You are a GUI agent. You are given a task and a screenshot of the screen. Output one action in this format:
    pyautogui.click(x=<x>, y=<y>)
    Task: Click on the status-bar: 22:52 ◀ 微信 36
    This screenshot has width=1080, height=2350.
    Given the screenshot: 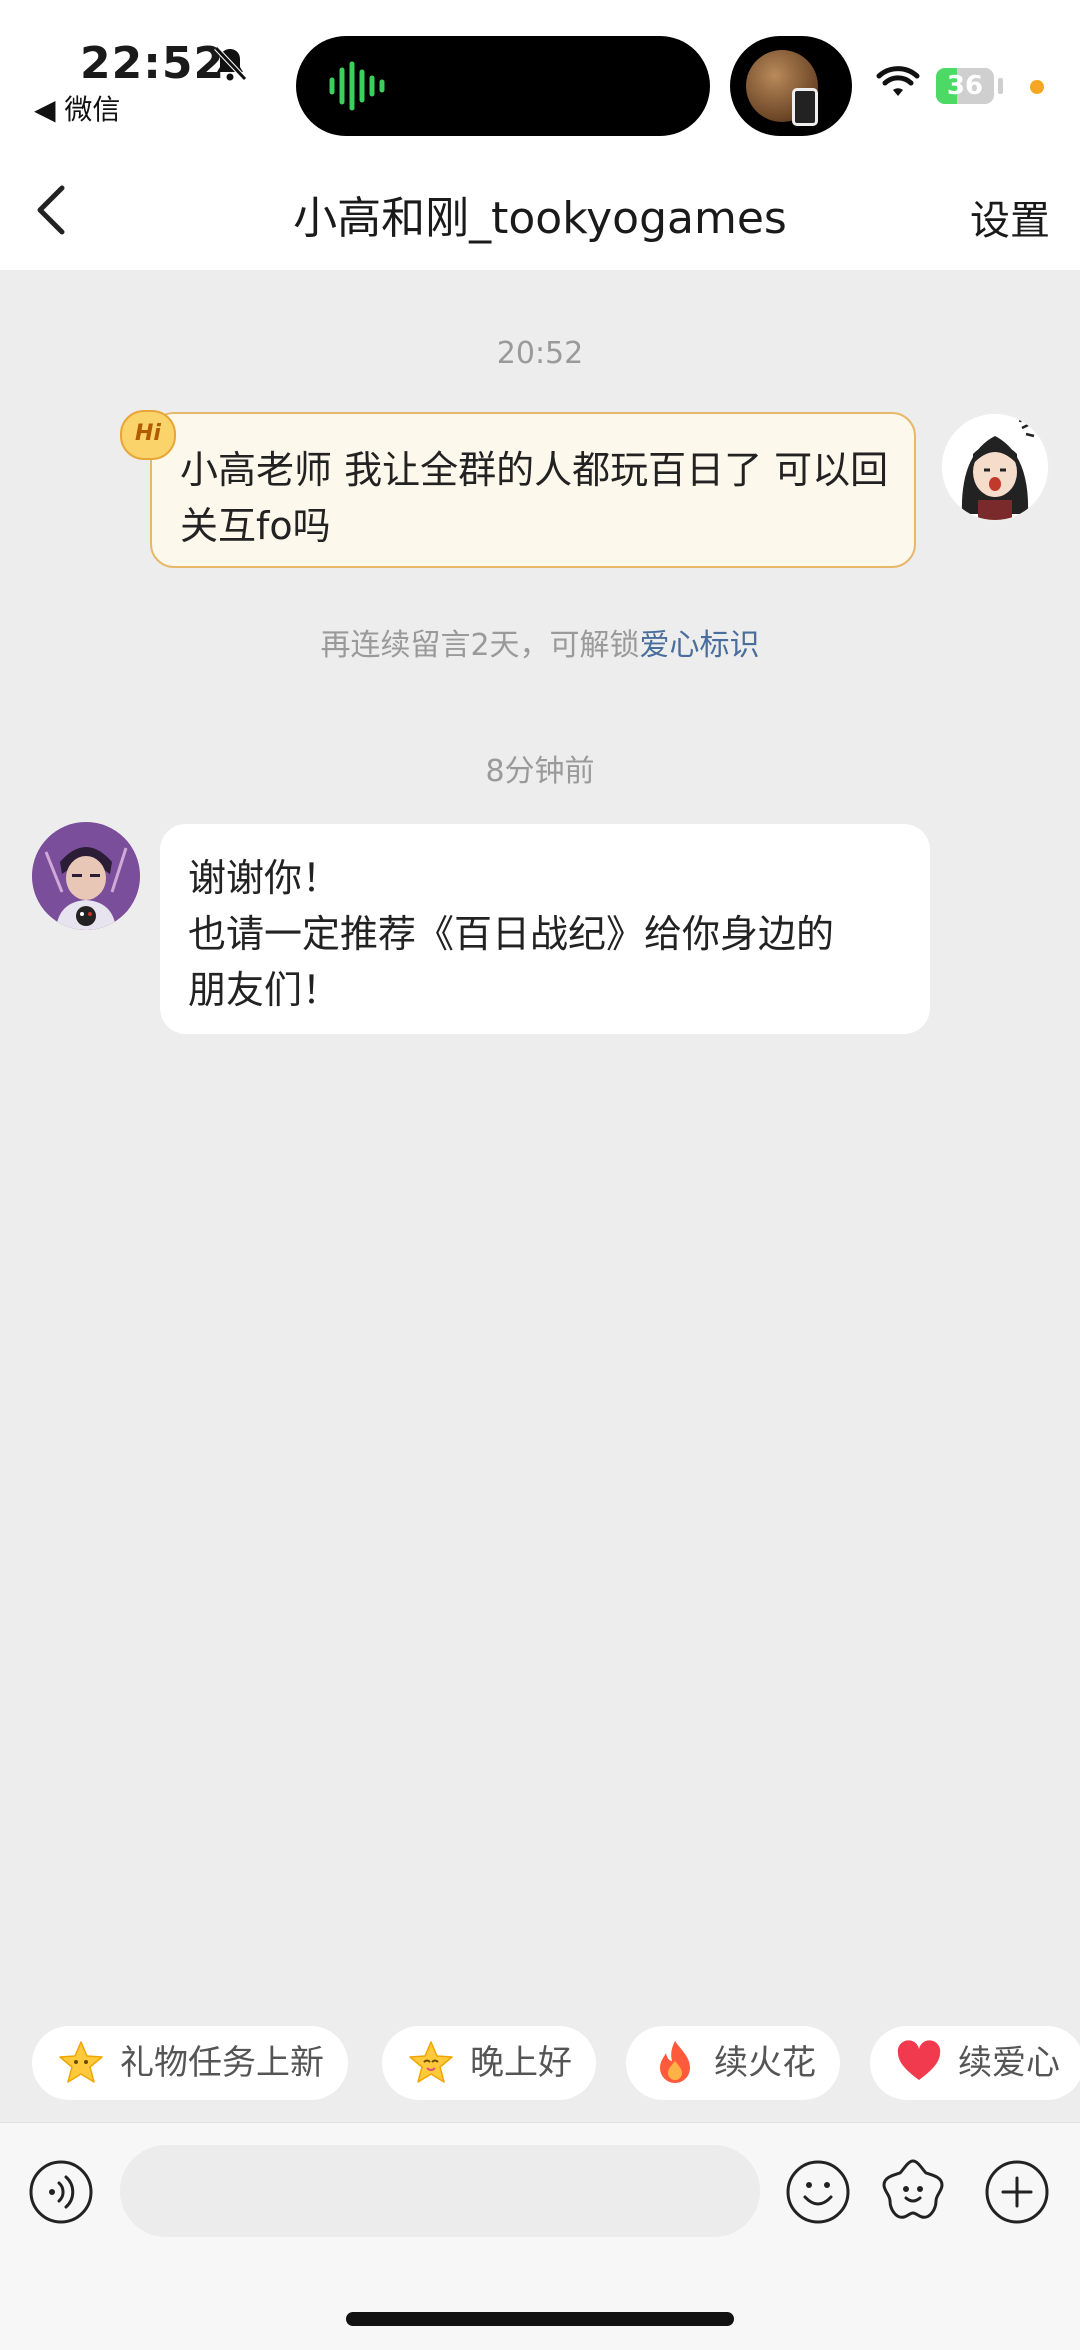 What is the action you would take?
    pyautogui.click(x=540, y=75)
    